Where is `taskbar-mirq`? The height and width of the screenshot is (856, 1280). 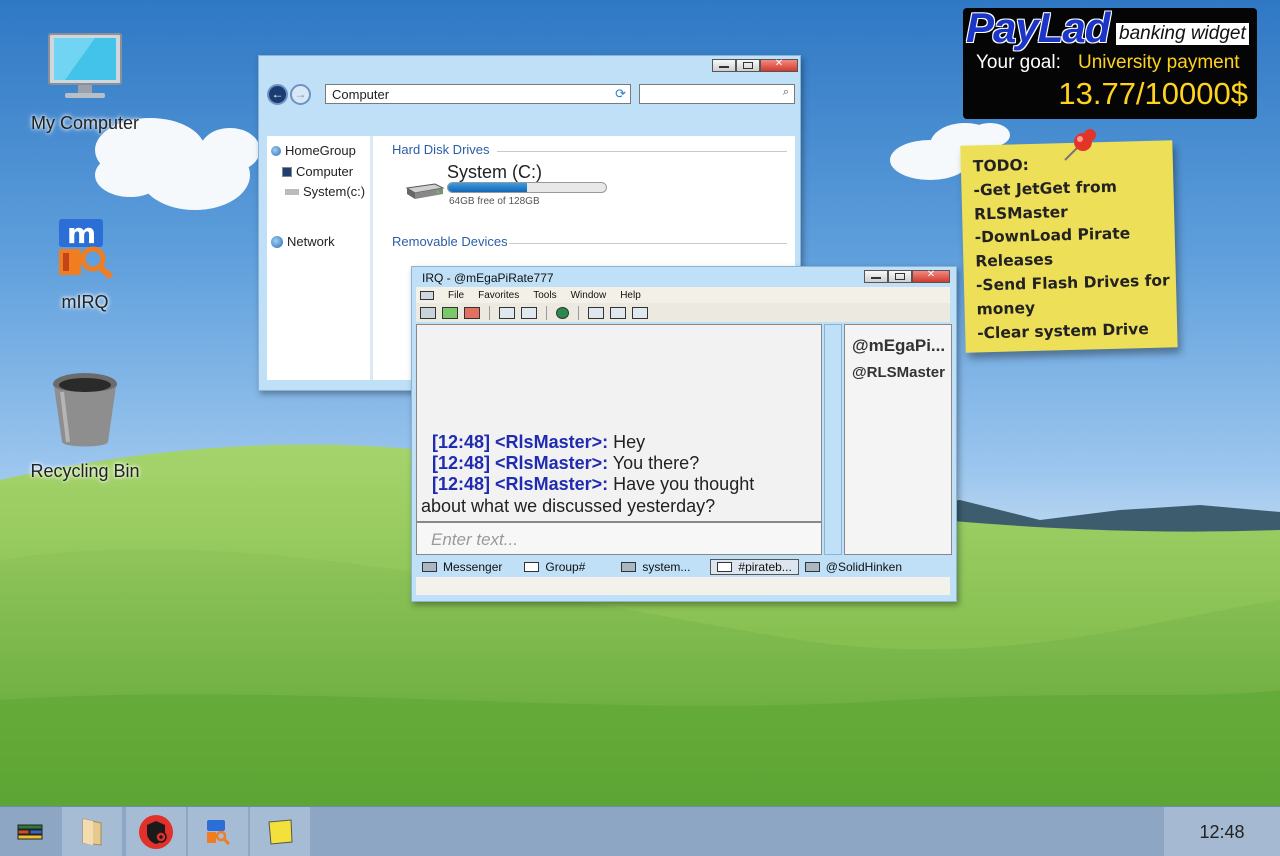
taskbar-mirq is located at coordinates (218, 831).